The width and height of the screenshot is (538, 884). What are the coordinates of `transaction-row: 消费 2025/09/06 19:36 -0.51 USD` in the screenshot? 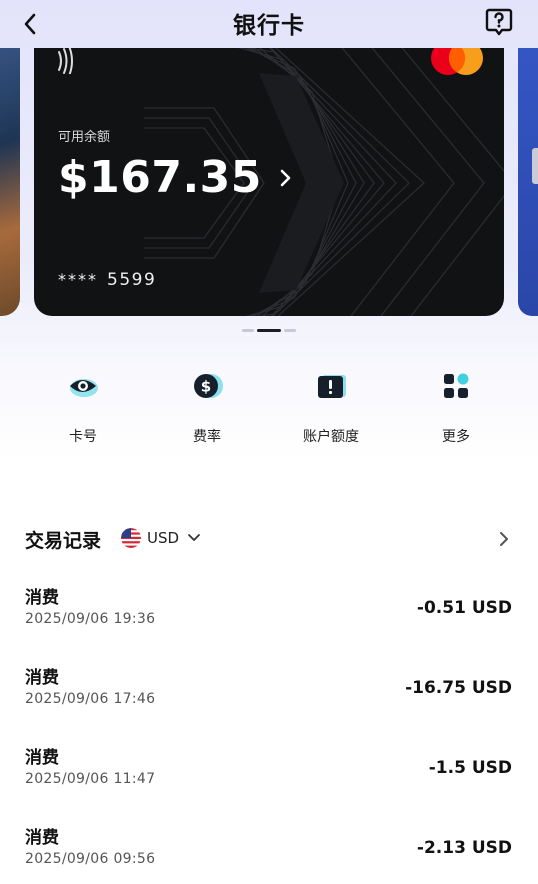 It's located at (269, 614).